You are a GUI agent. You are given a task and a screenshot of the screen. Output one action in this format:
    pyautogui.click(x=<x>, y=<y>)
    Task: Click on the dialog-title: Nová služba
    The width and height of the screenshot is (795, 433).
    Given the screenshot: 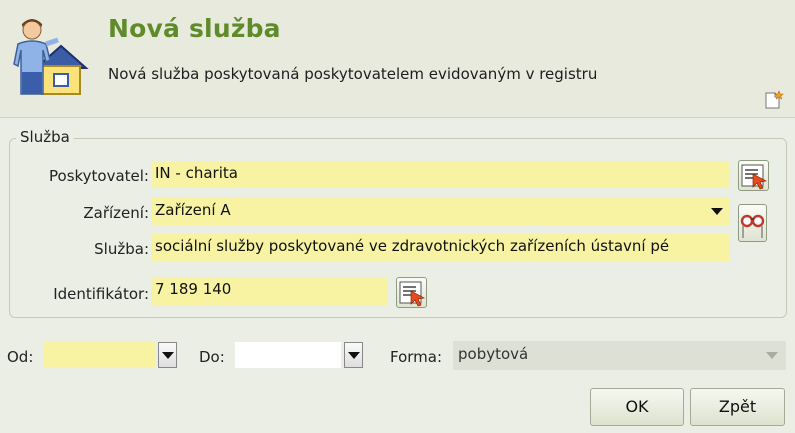 What is the action you would take?
    pyautogui.click(x=194, y=28)
    